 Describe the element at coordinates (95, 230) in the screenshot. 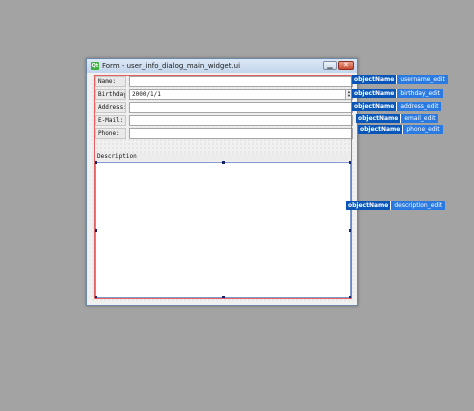

I see `resize-handle-left` at that location.